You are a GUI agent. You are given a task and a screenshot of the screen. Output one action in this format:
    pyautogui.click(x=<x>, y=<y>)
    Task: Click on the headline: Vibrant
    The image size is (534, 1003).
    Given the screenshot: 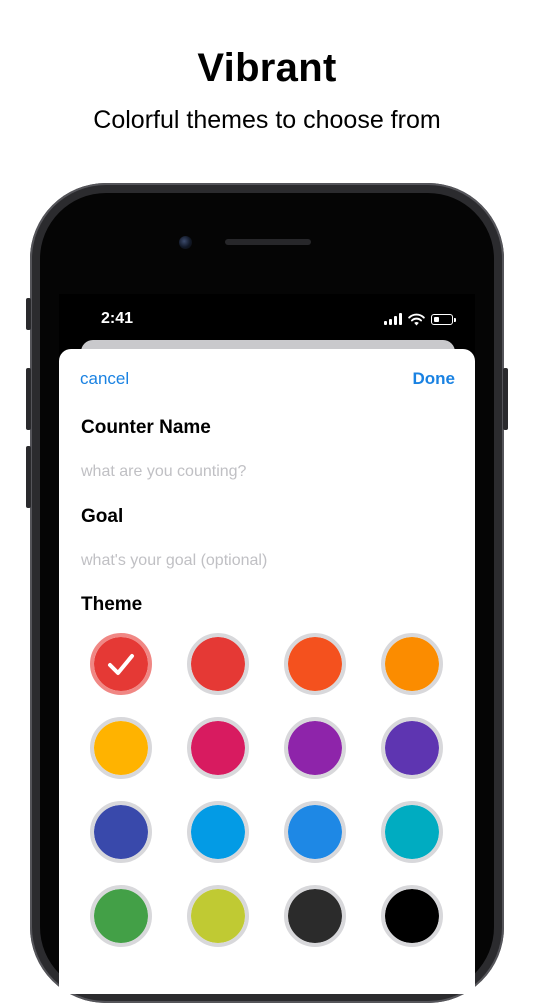 What is the action you would take?
    pyautogui.click(x=267, y=68)
    